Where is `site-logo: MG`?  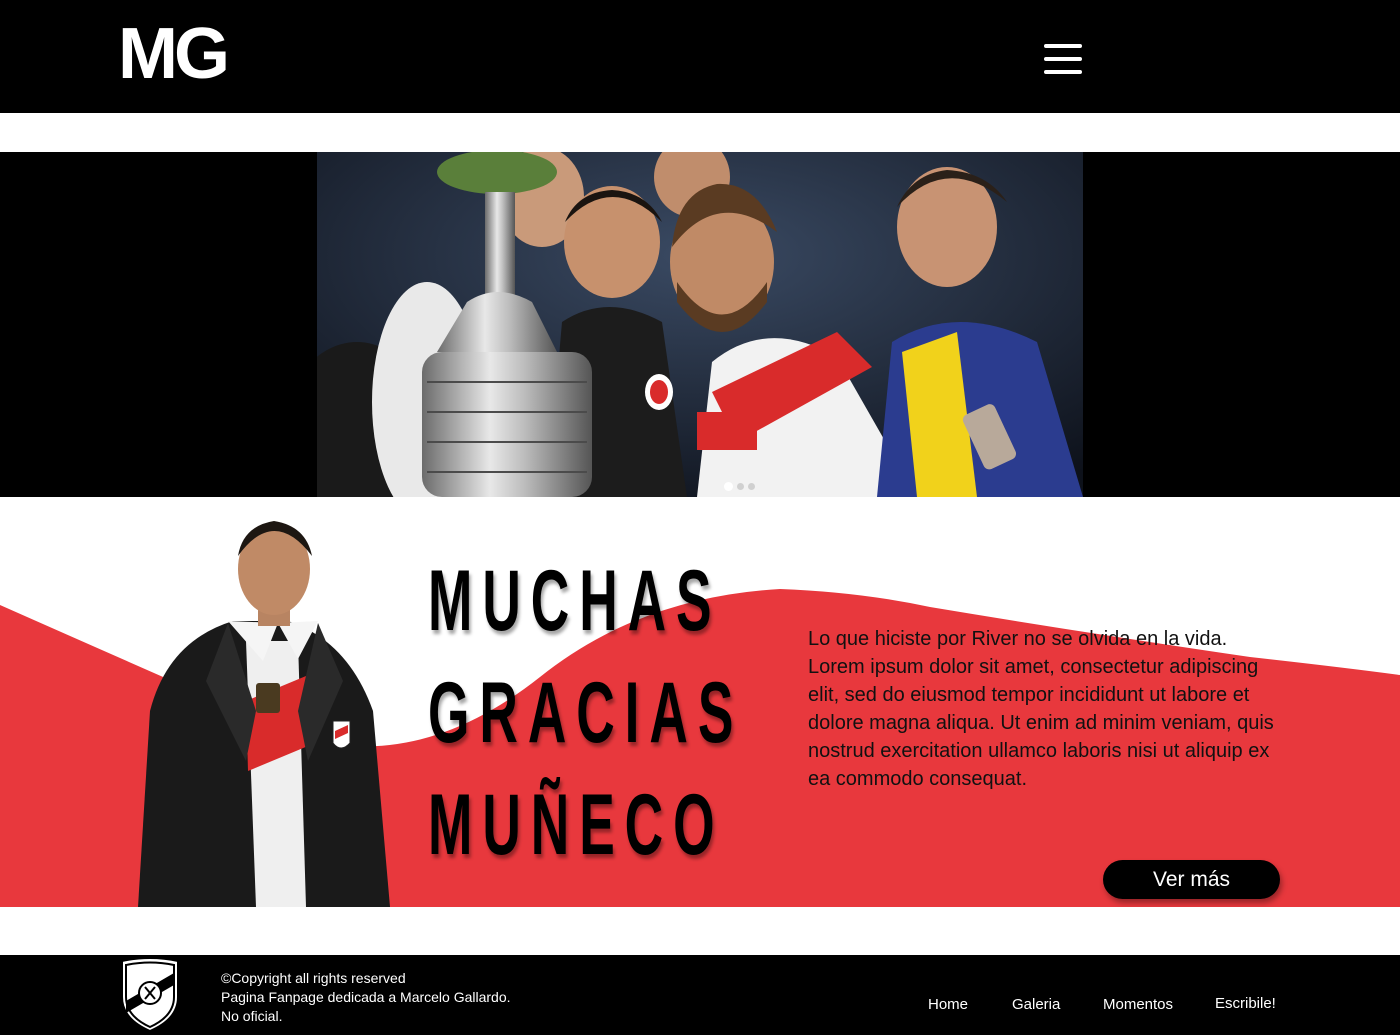
site-logo: MG is located at coordinates (174, 54).